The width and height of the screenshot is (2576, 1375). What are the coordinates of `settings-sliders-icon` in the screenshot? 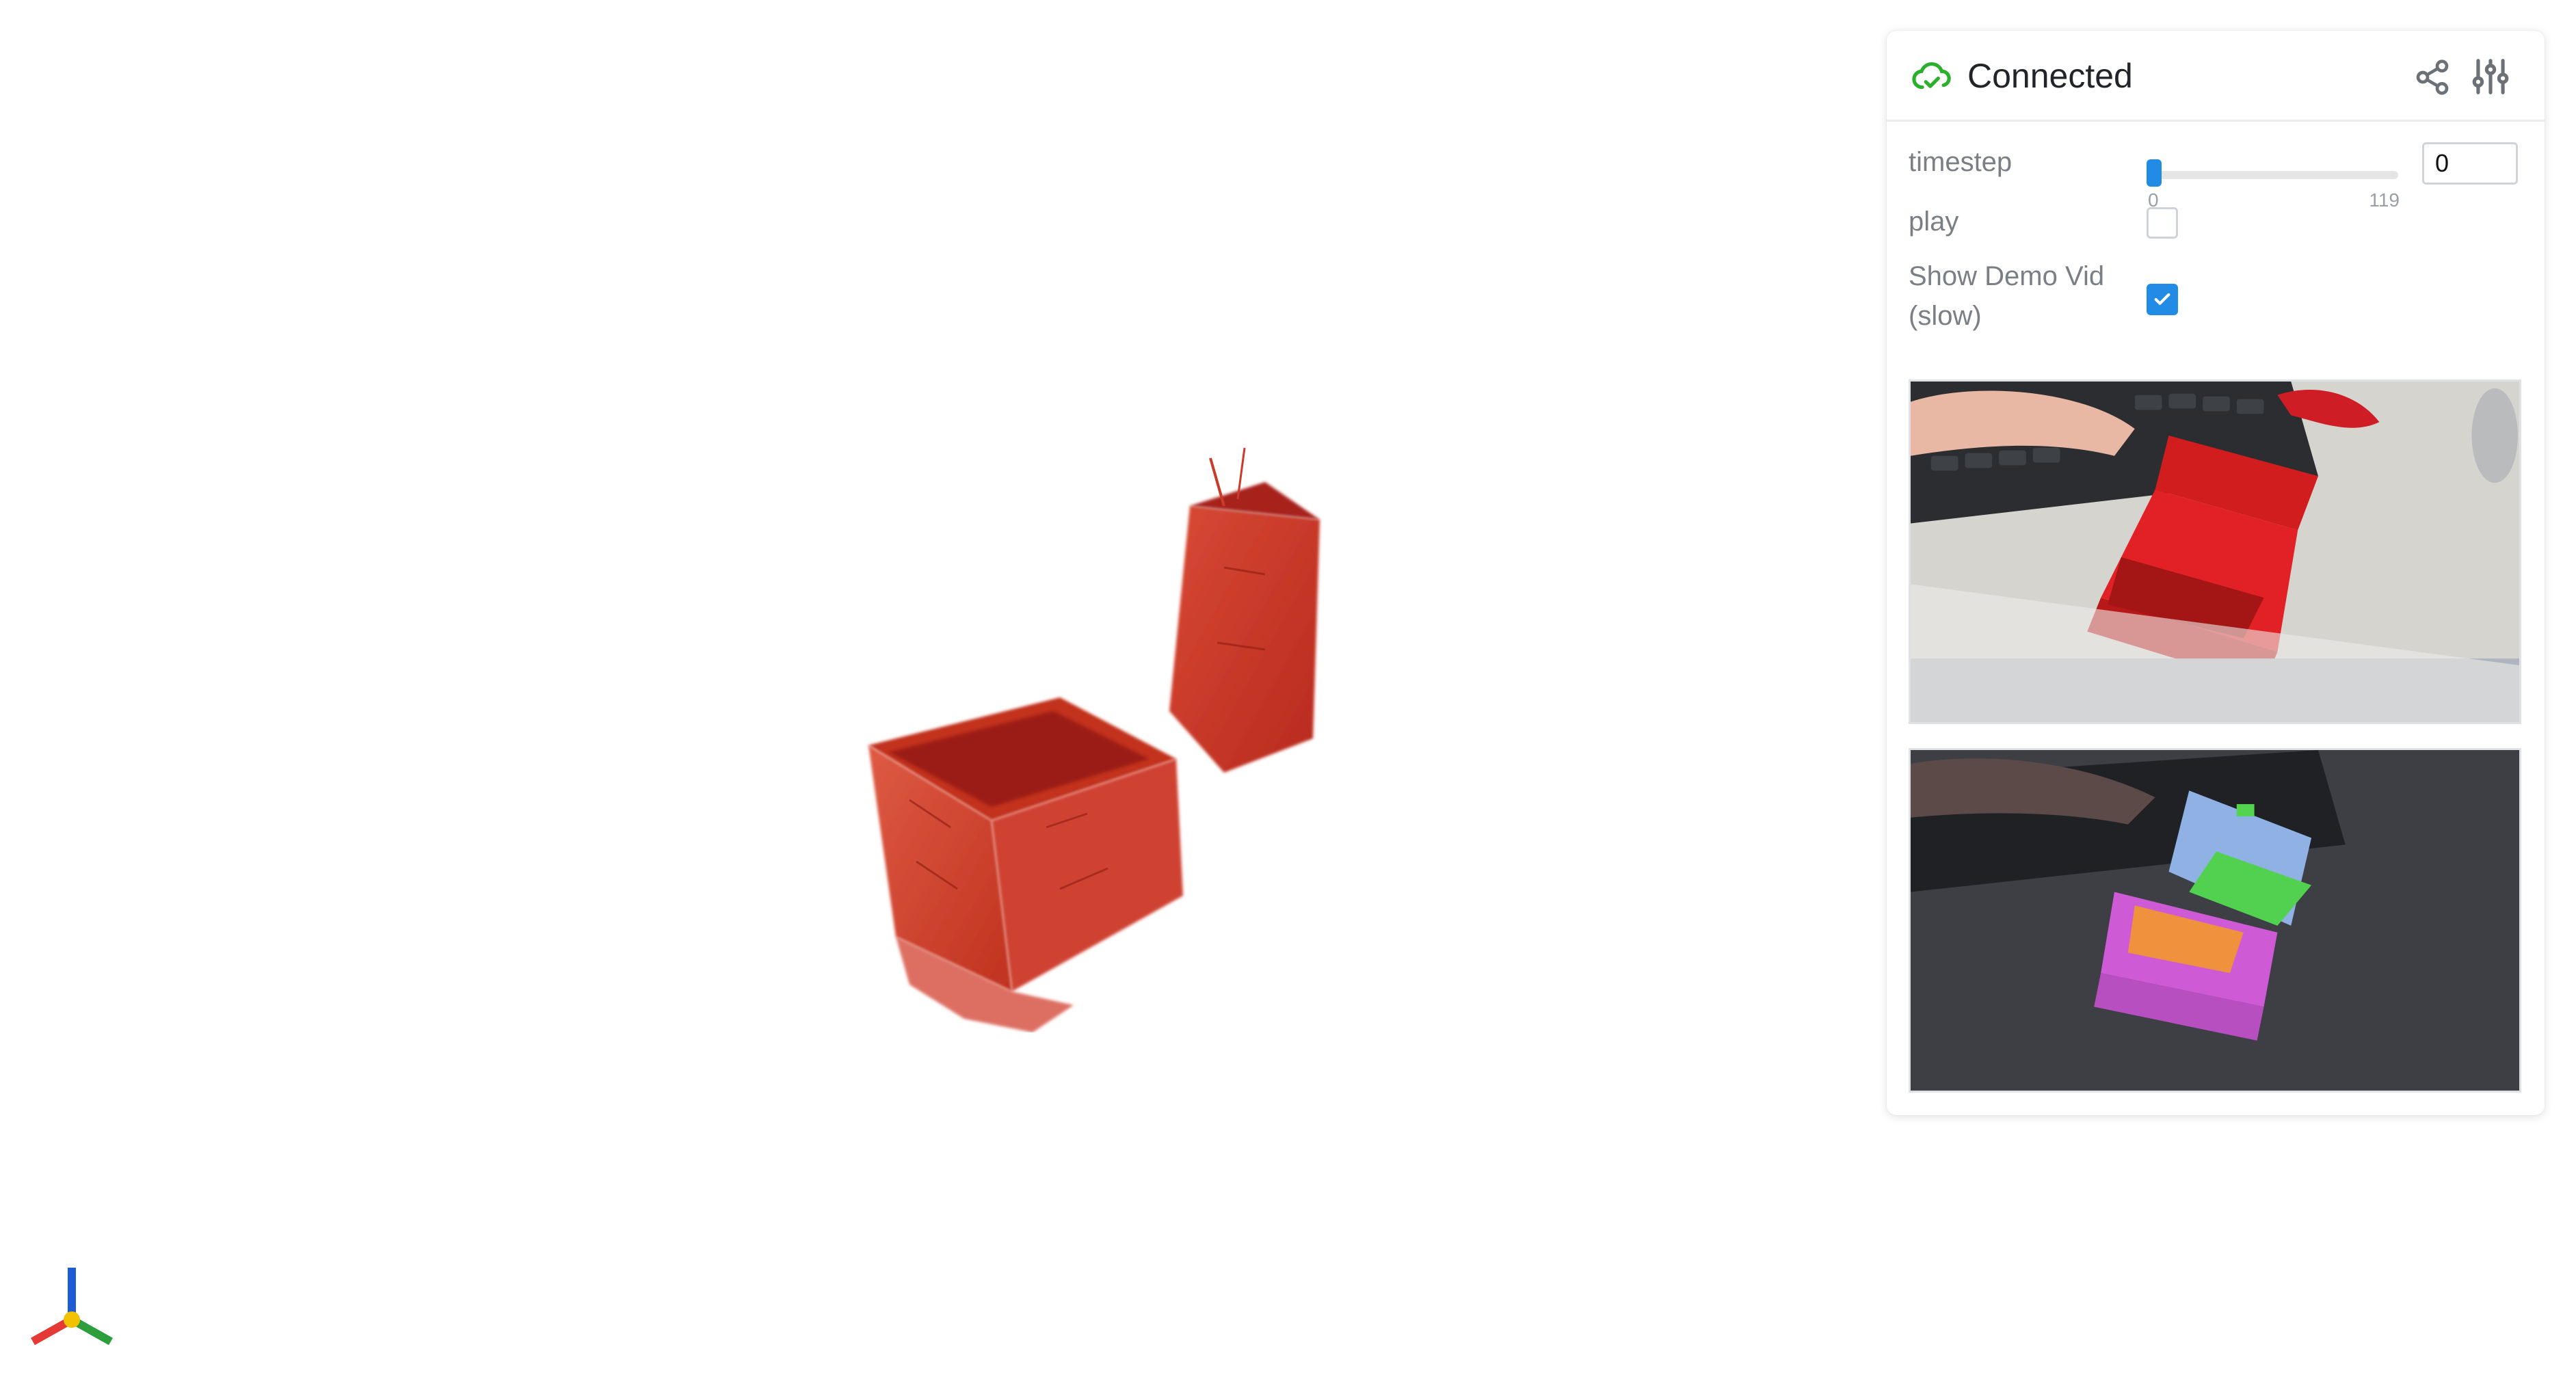 It's located at (2490, 76).